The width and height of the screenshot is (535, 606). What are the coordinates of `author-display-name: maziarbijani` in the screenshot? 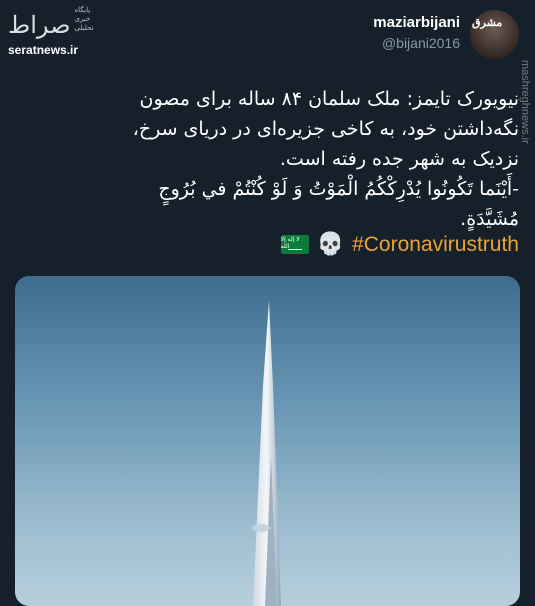 It's located at (416, 22).